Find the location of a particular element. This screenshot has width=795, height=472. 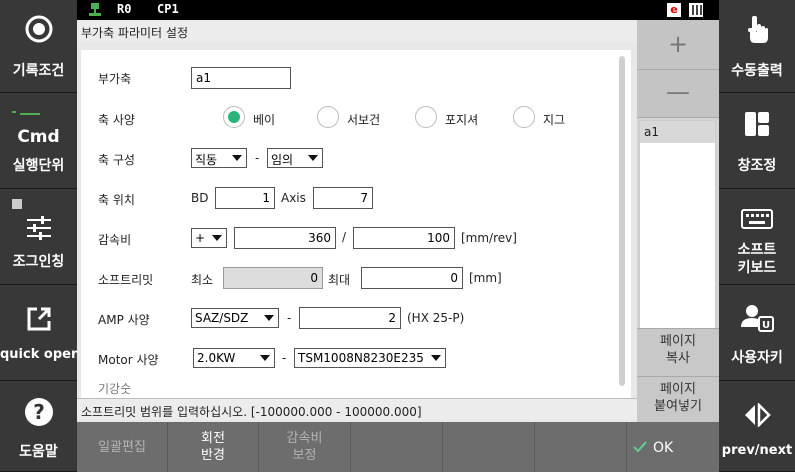

motor-power-select: 2.0KW is located at coordinates (234, 358).